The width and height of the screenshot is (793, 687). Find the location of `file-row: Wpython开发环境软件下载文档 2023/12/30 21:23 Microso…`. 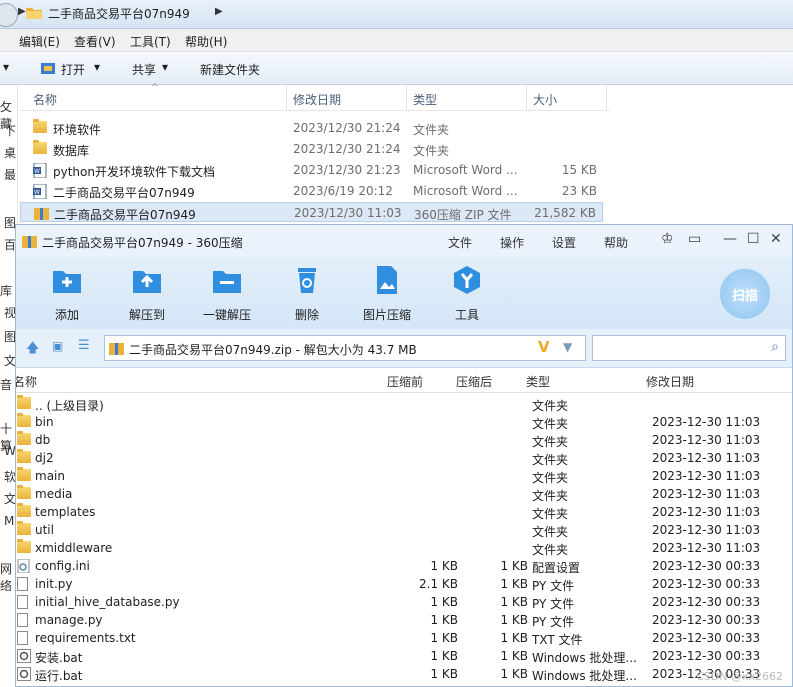

file-row: Wpython开发环境软件下载文档 2023/12/30 21:23 Microso… is located at coordinates (311, 170).